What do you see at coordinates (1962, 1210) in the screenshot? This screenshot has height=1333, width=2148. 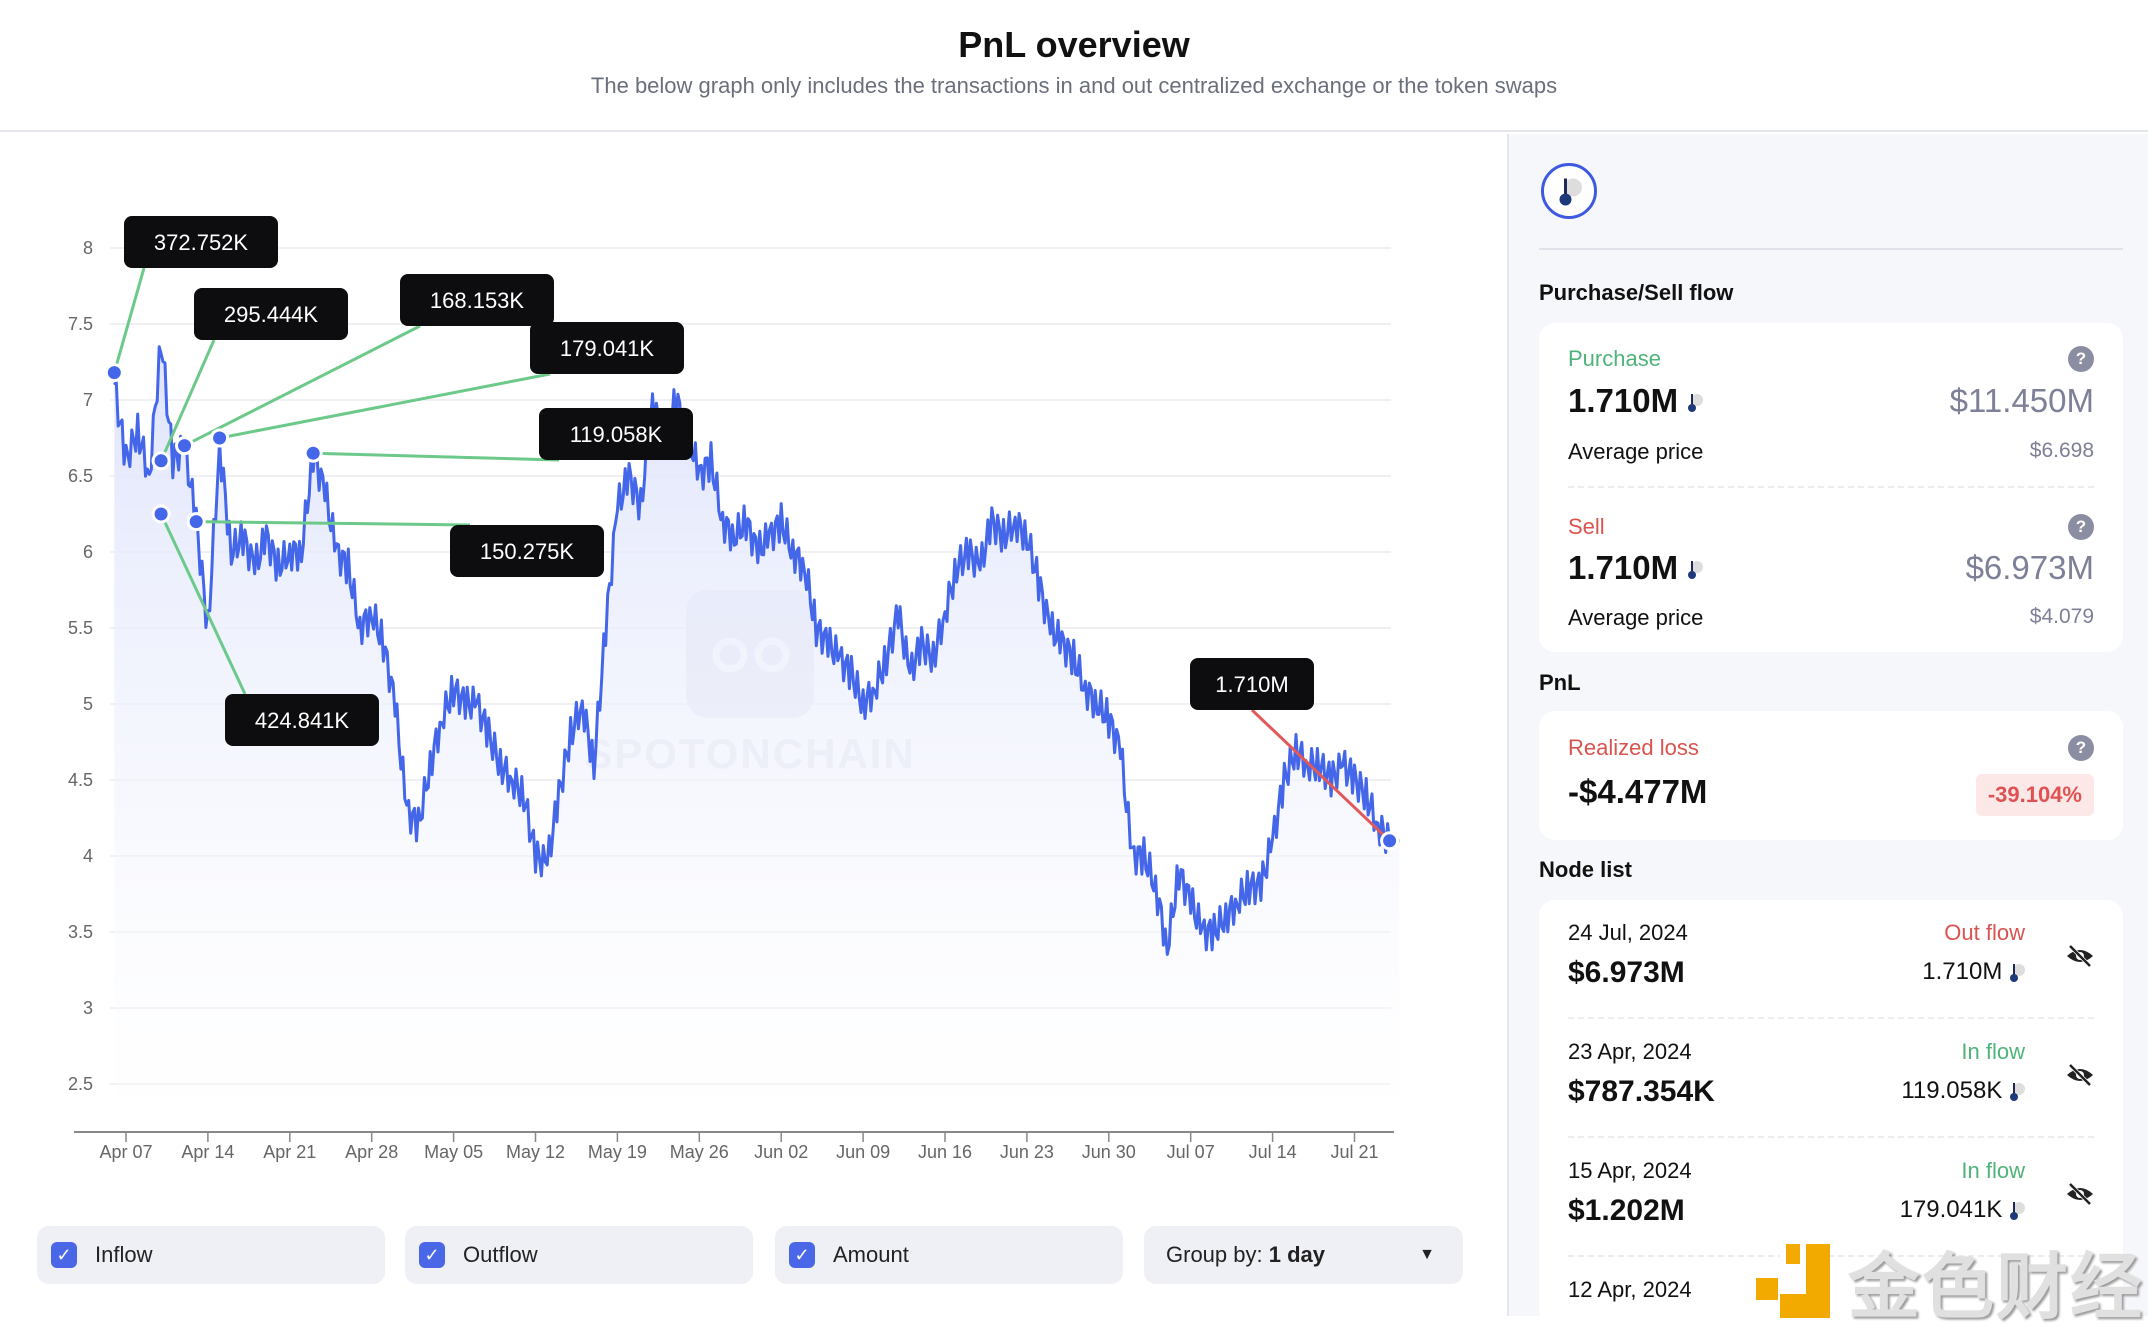 I see `node-amount: 179.041K` at bounding box center [1962, 1210].